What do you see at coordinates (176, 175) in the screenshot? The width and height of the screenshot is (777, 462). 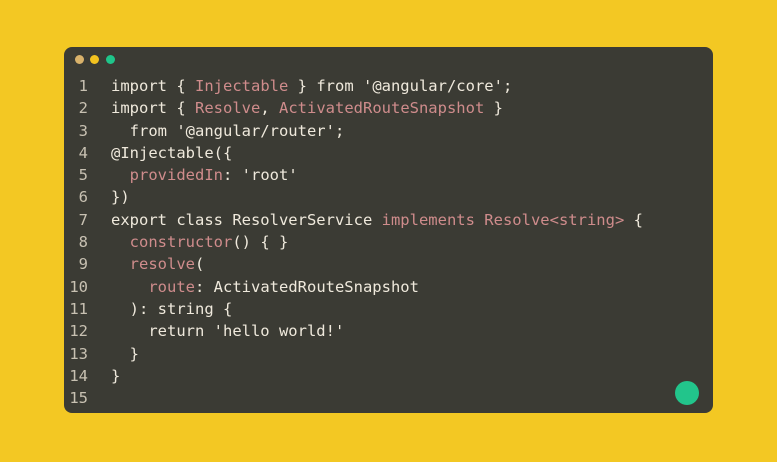 I see `code-token: providedIn` at bounding box center [176, 175].